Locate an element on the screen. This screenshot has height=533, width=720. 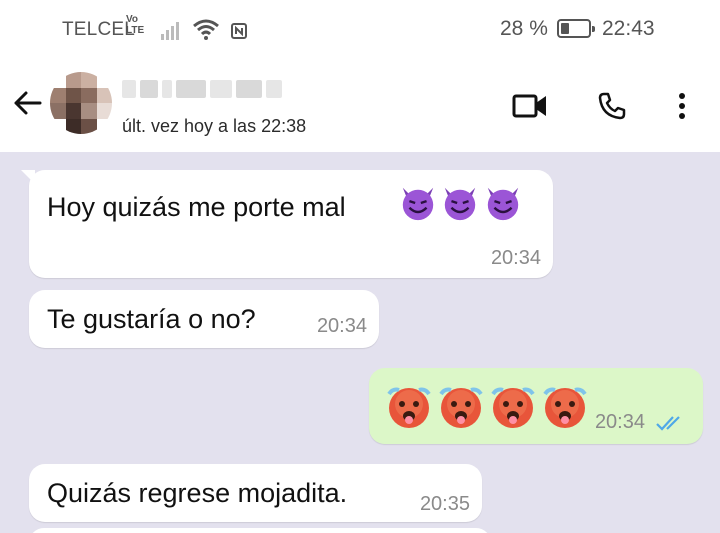
message-bubble-incoming: Quizás regrese mojadita. 20:35 is located at coordinates (255, 493).